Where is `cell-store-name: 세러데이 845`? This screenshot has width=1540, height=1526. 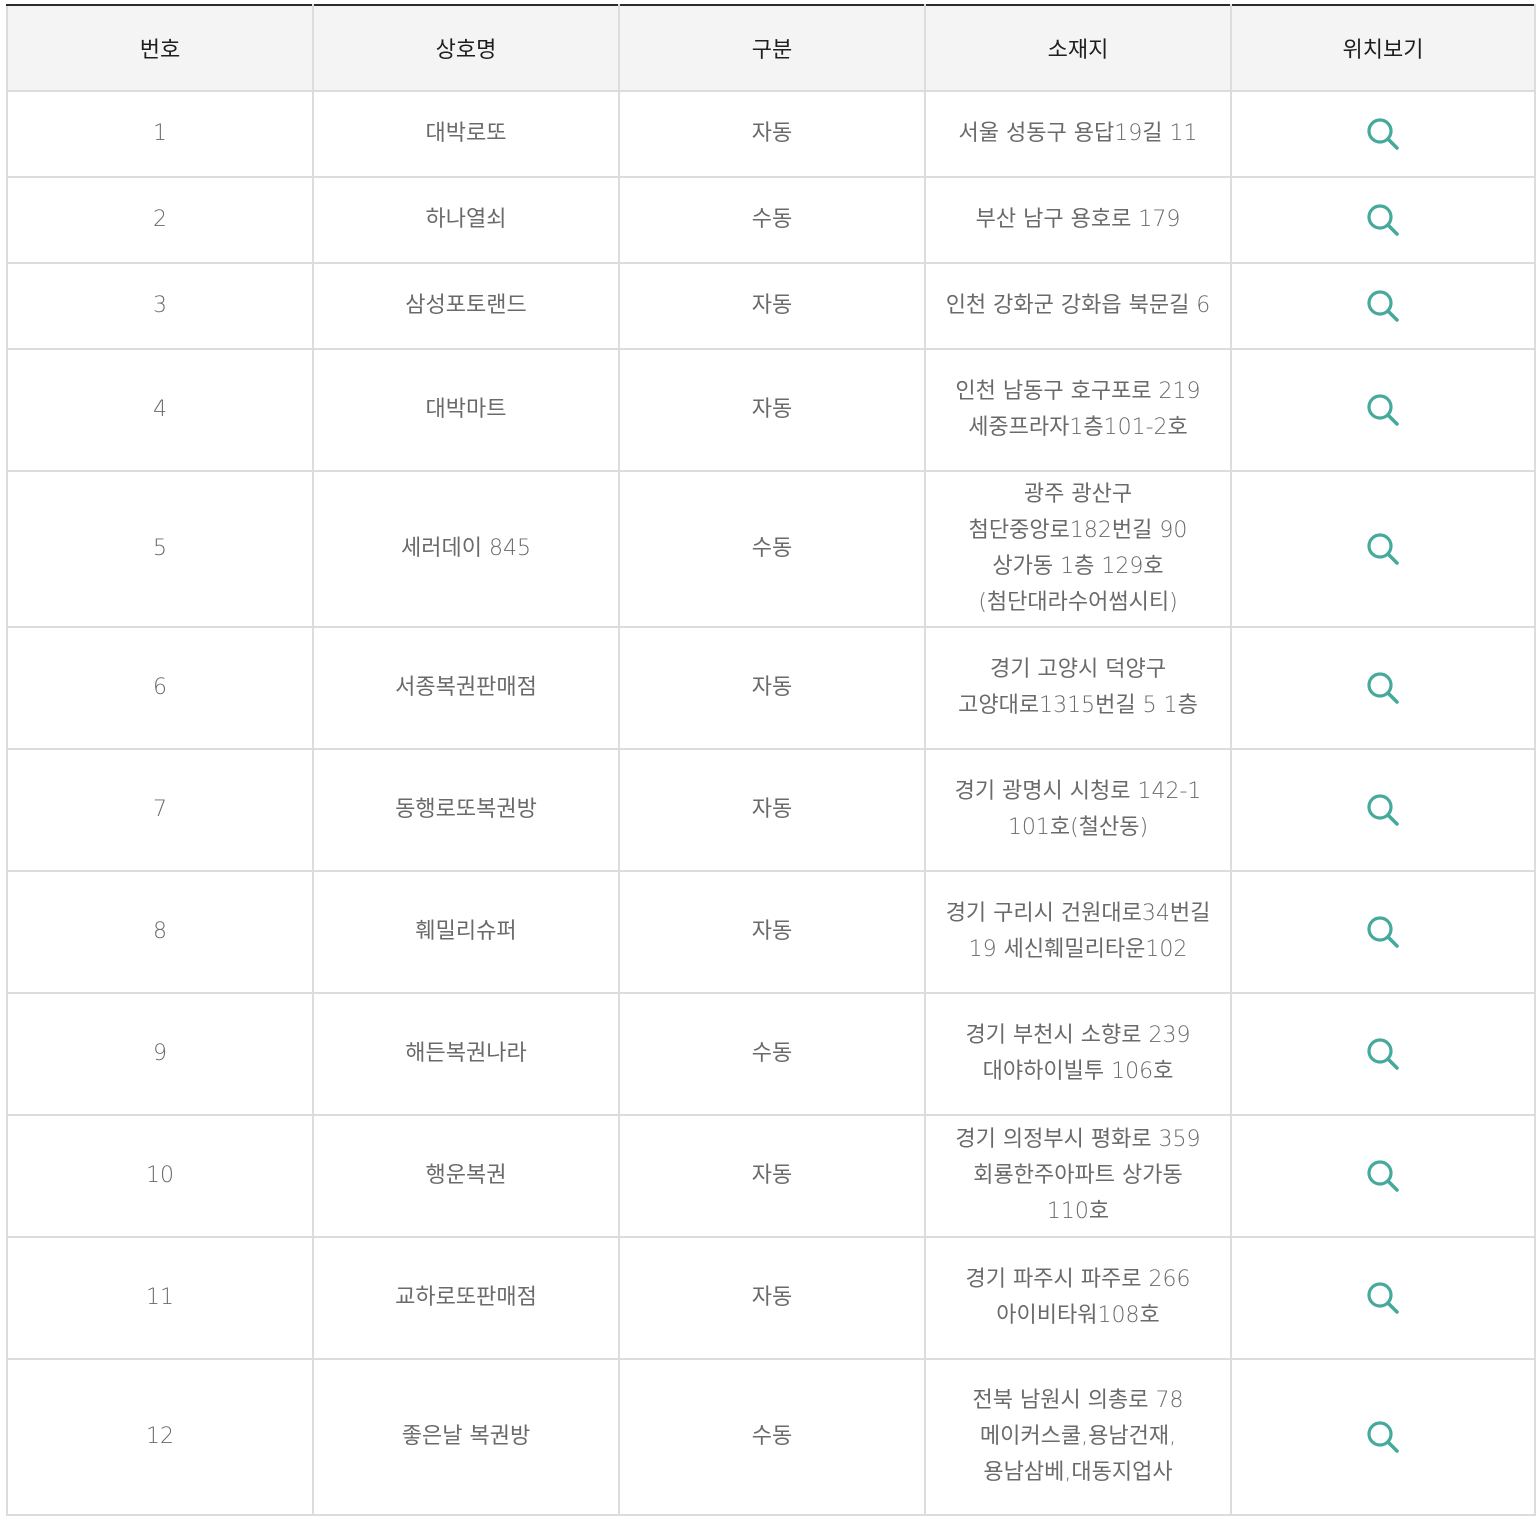
cell-store-name: 세러데이 845 is located at coordinates (466, 549).